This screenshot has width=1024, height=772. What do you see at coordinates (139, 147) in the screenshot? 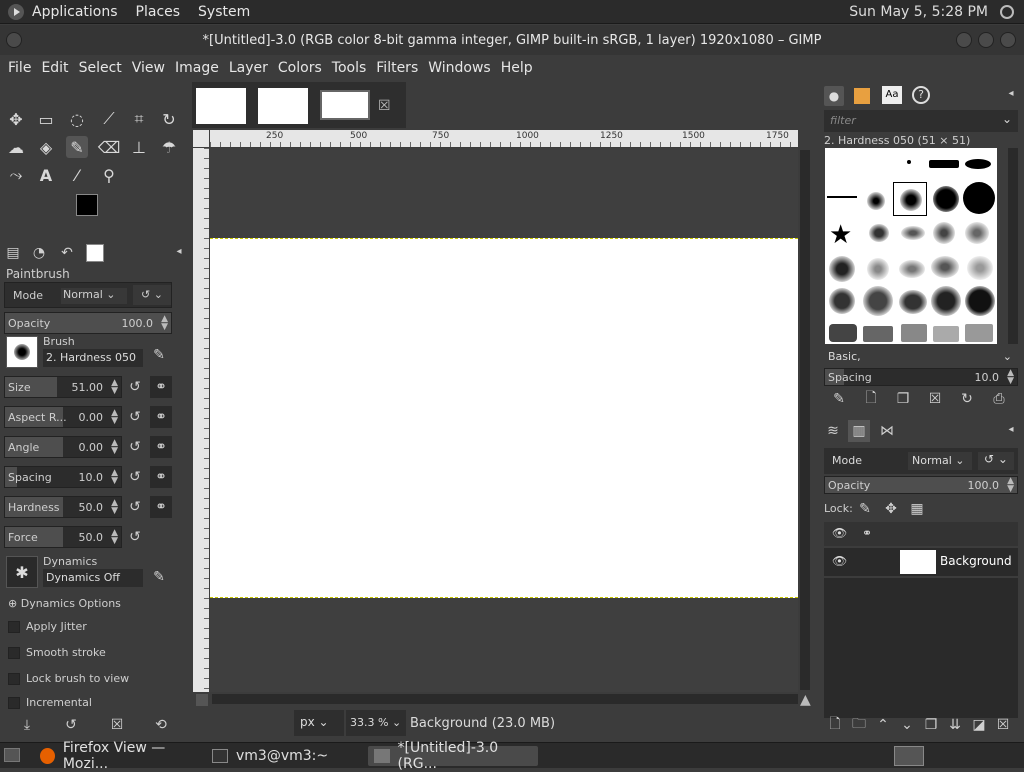
I see `clone-tool-icon: ⊥` at bounding box center [139, 147].